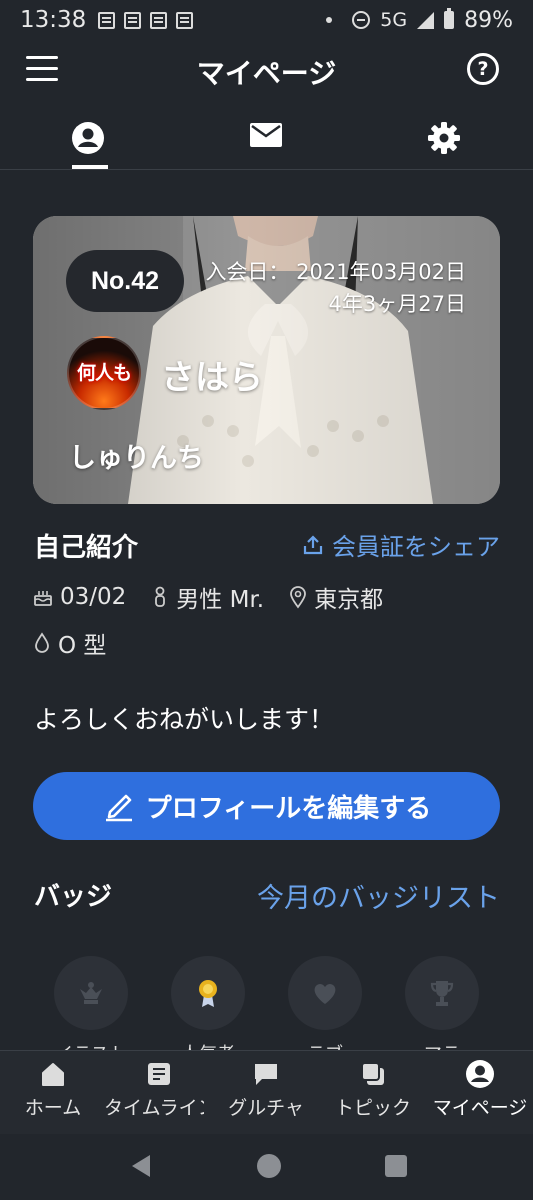  What do you see at coordinates (335, 272) in the screenshot?
I see `join-date: 入会日： 2021年03月02日` at bounding box center [335, 272].